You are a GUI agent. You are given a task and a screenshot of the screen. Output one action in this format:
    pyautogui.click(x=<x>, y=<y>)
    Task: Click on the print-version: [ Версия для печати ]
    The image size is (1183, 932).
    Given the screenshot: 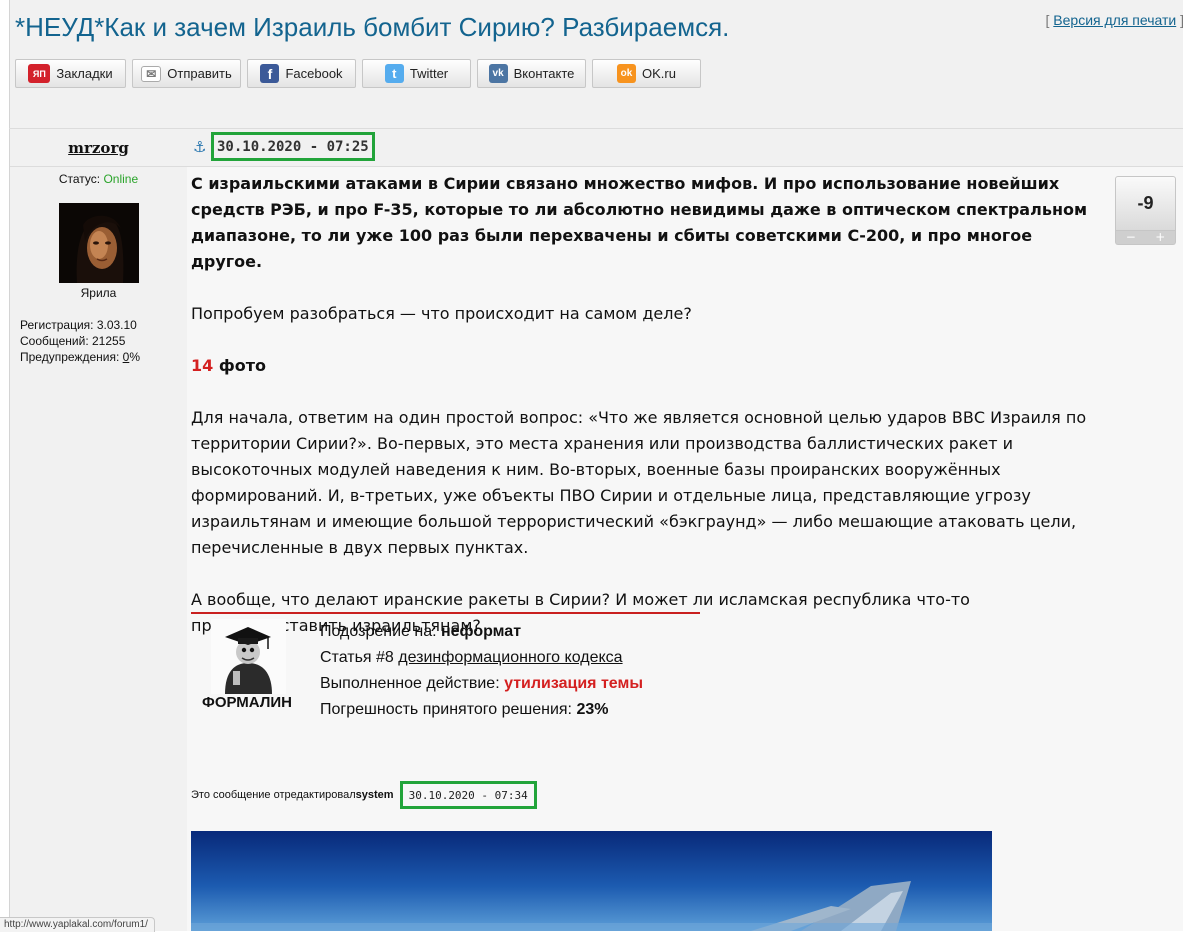 What is the action you would take?
    pyautogui.click(x=1114, y=20)
    